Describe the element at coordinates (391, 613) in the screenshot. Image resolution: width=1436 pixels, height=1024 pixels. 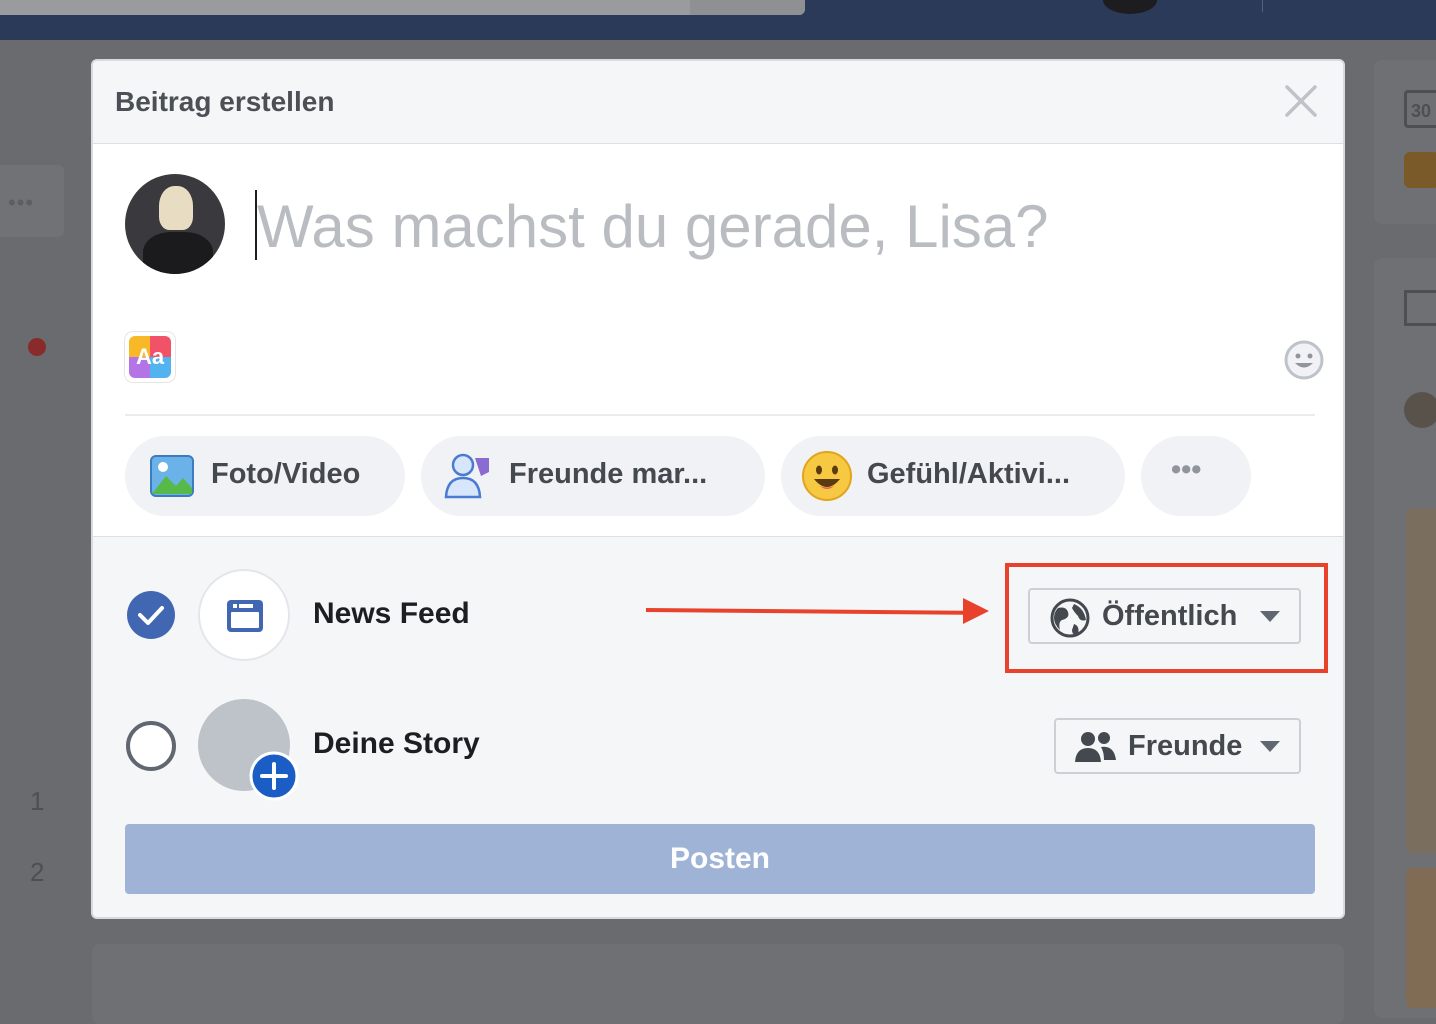
I see `news-feed-label: News Feed` at that location.